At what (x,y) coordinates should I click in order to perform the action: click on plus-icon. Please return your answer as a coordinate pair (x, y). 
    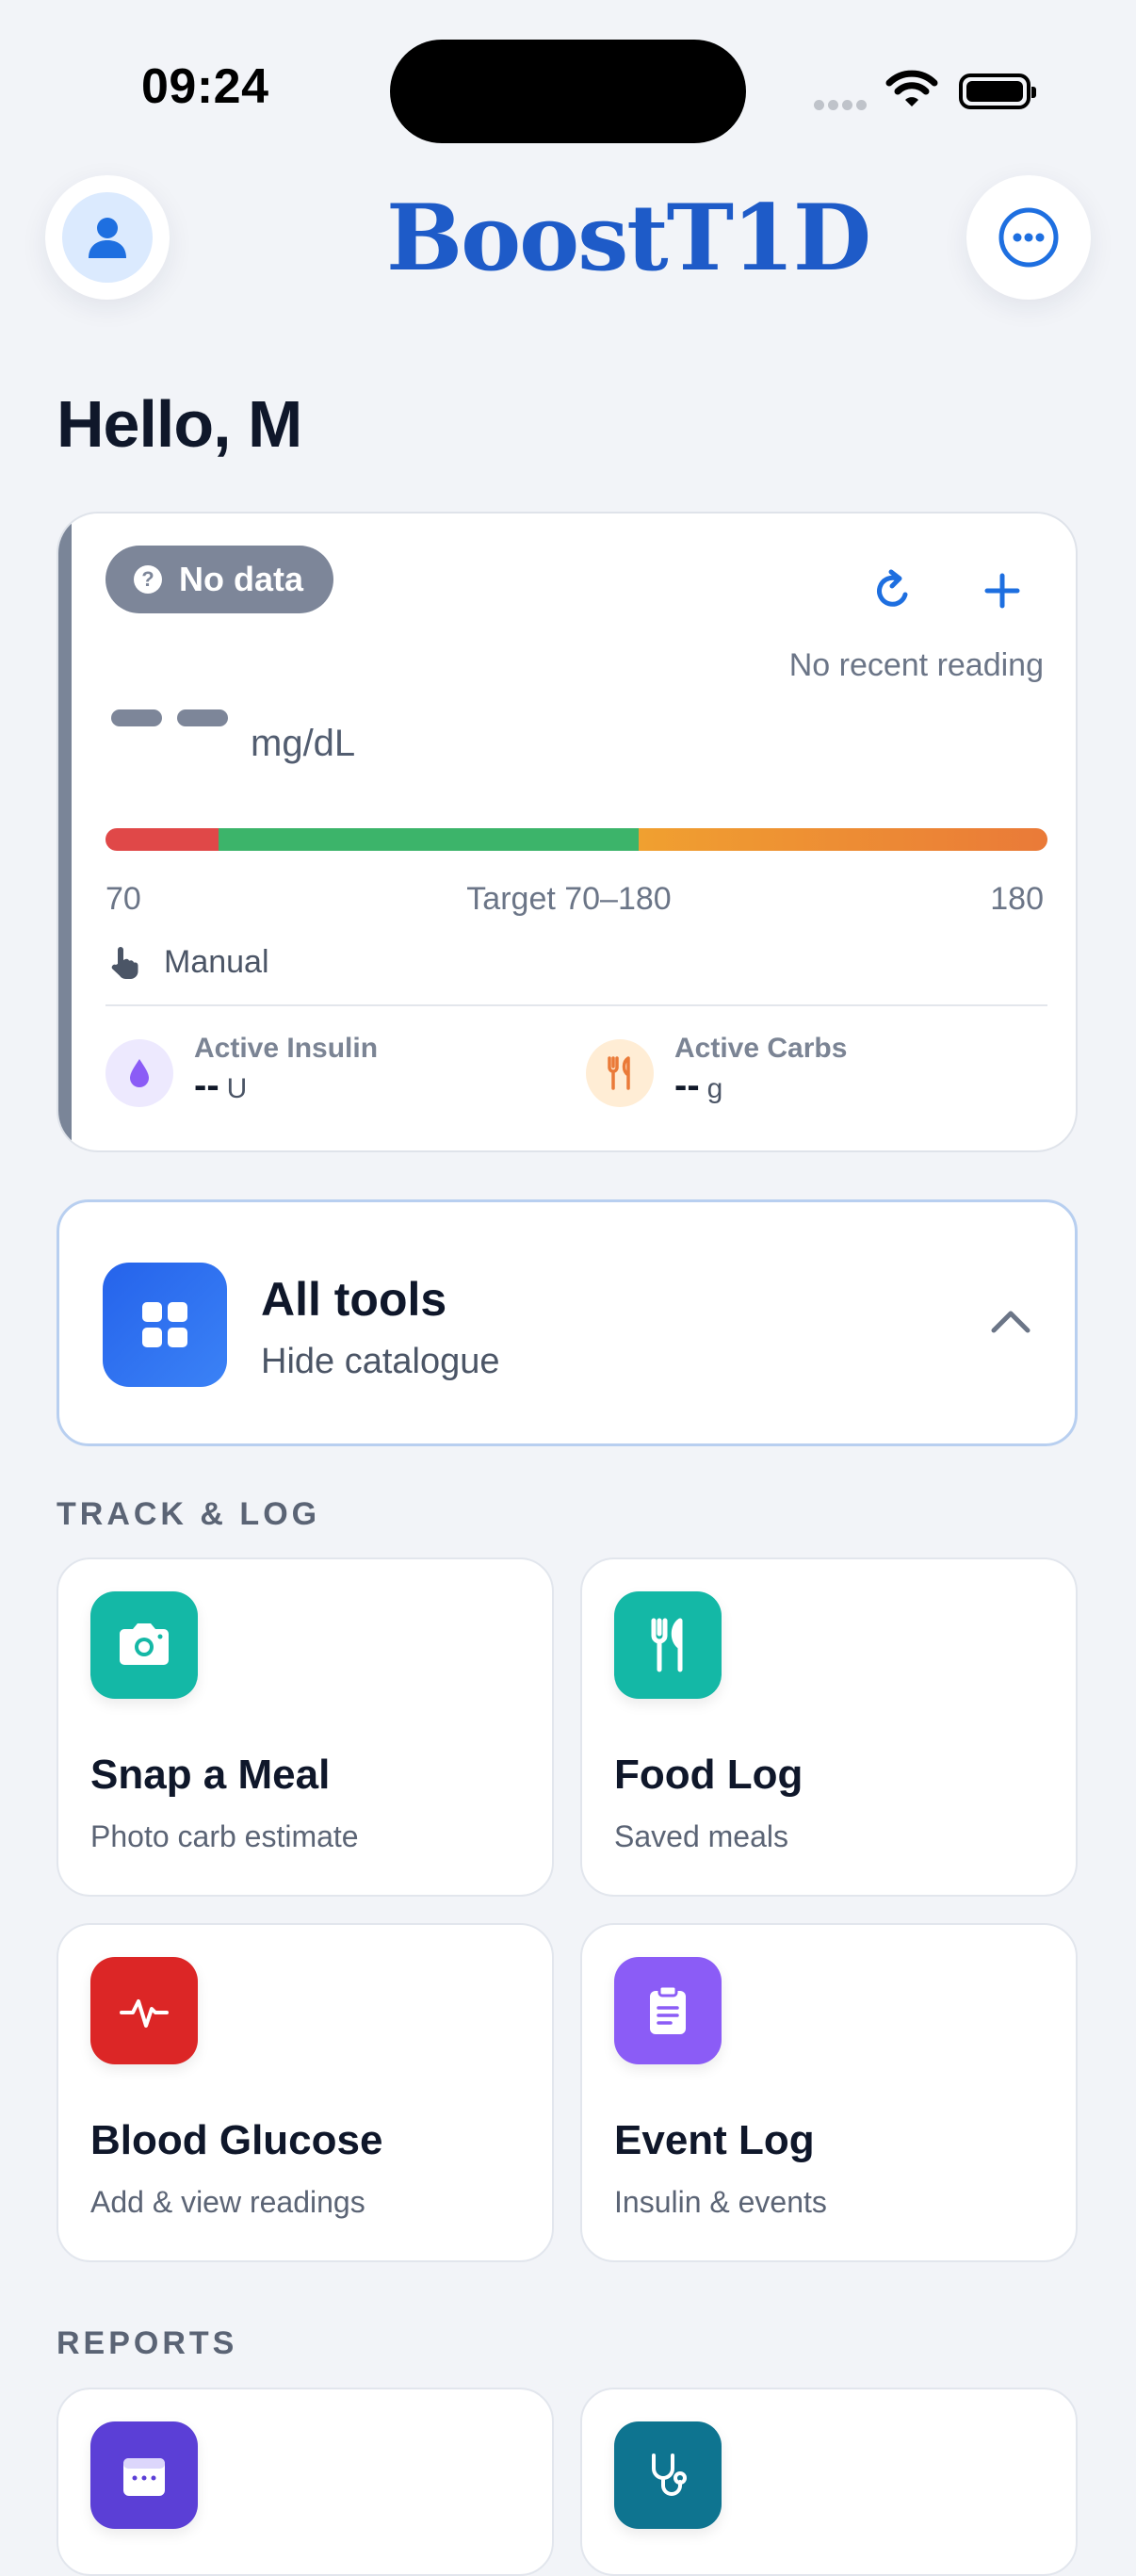
    Looking at the image, I should click on (1002, 591).